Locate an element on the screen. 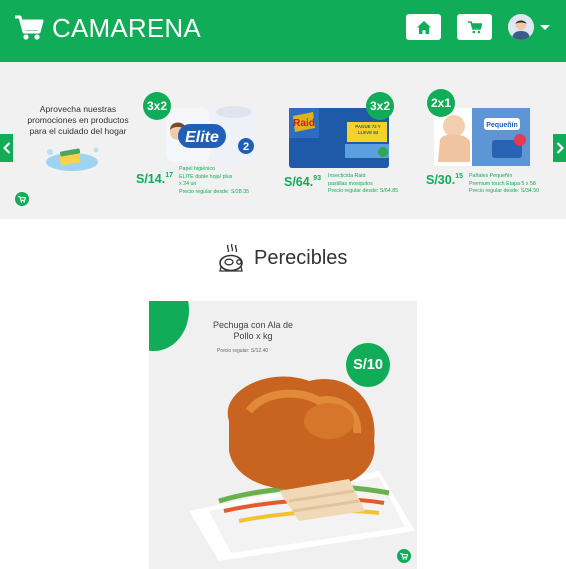 This screenshot has width=566, height=569. desc-line: Precio regular desde: S/28.35 is located at coordinates (214, 191).